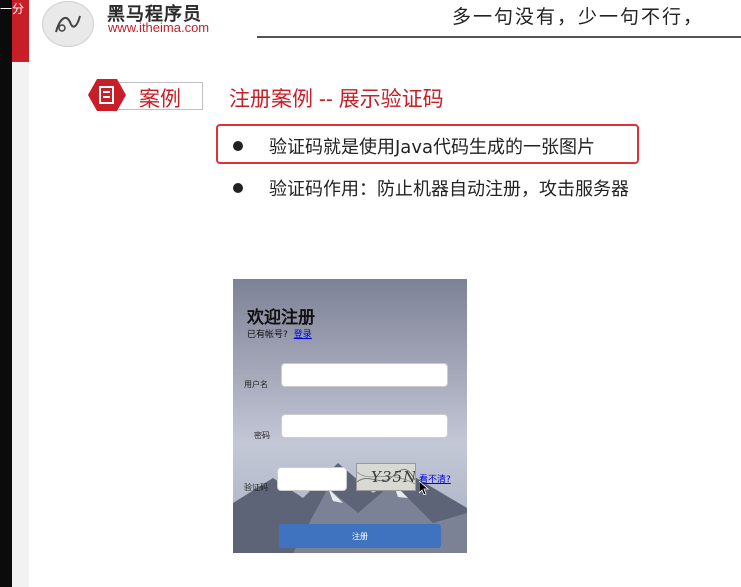 This screenshot has height=587, width=741. What do you see at coordinates (364, 375) in the screenshot?
I see `username-input` at bounding box center [364, 375].